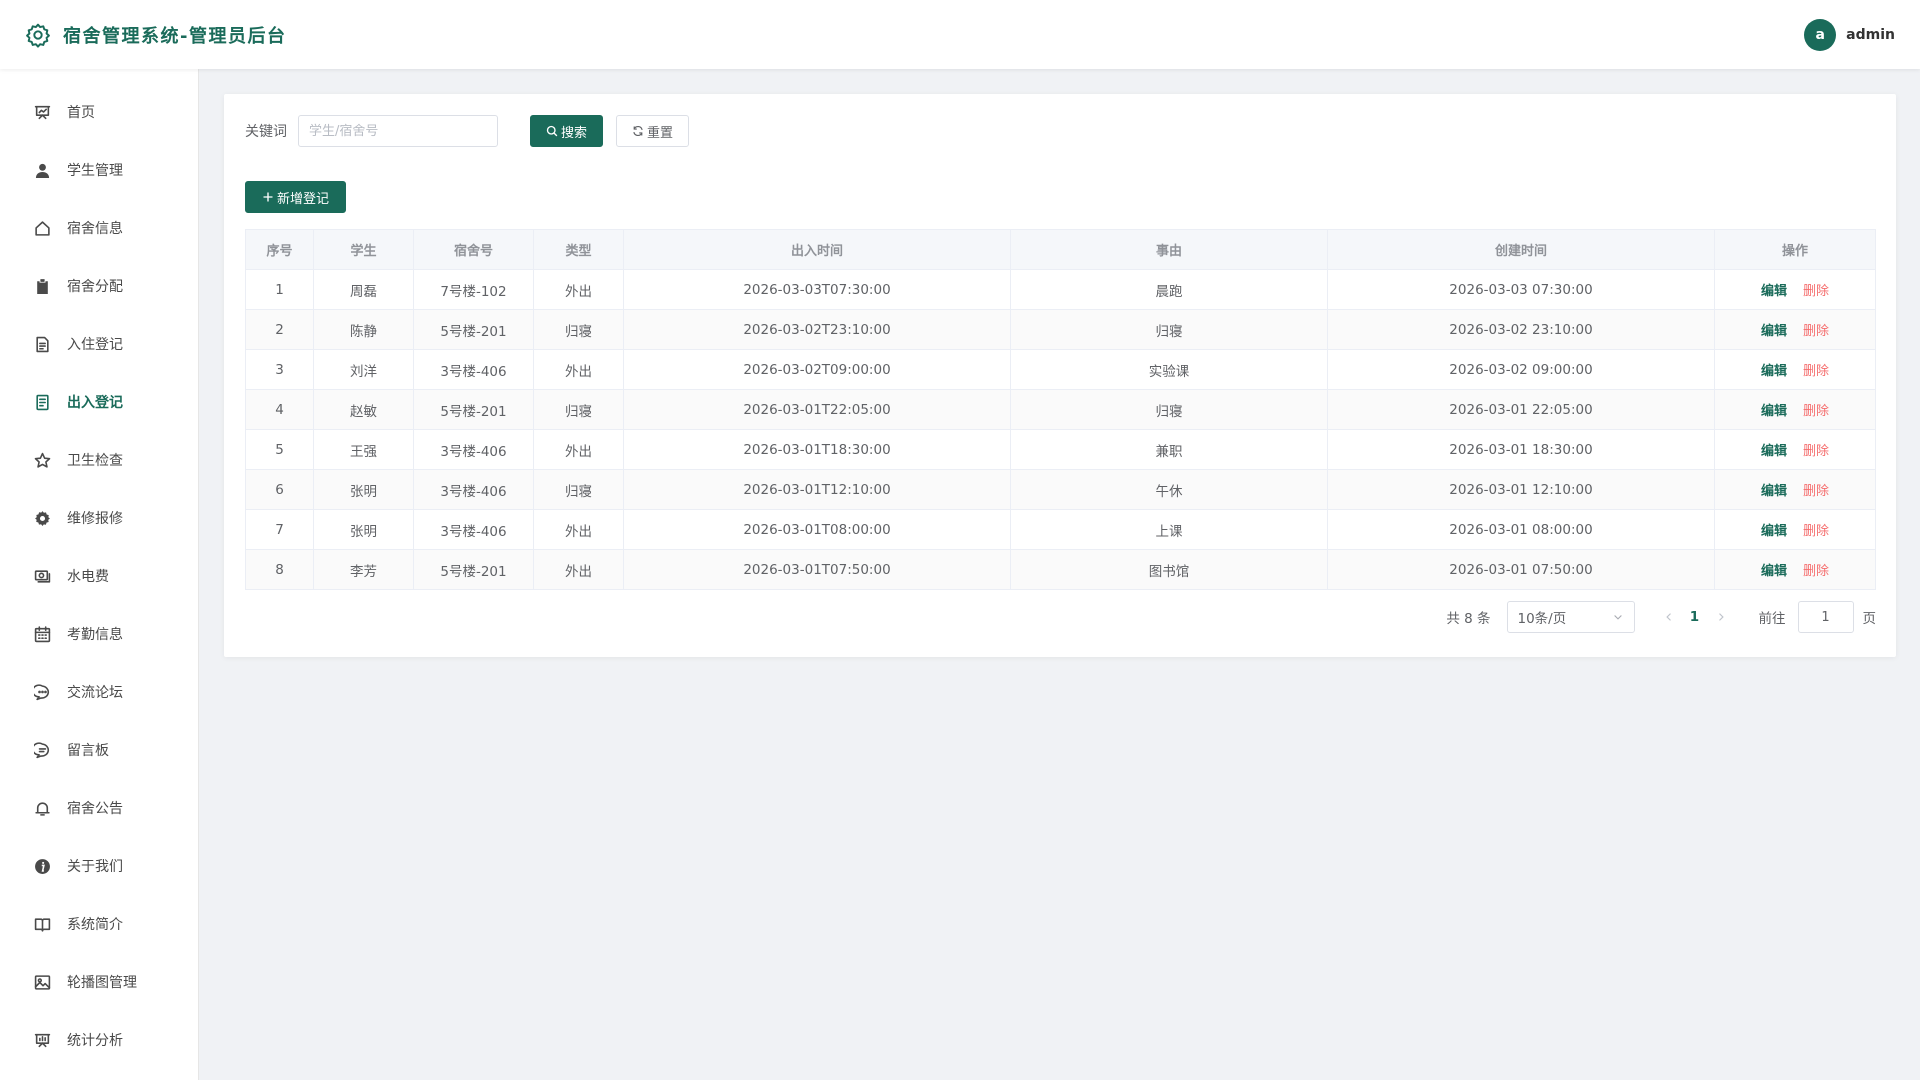 The width and height of the screenshot is (1920, 1080). What do you see at coordinates (1169, 449) in the screenshot?
I see `table-cell: 兼职` at bounding box center [1169, 449].